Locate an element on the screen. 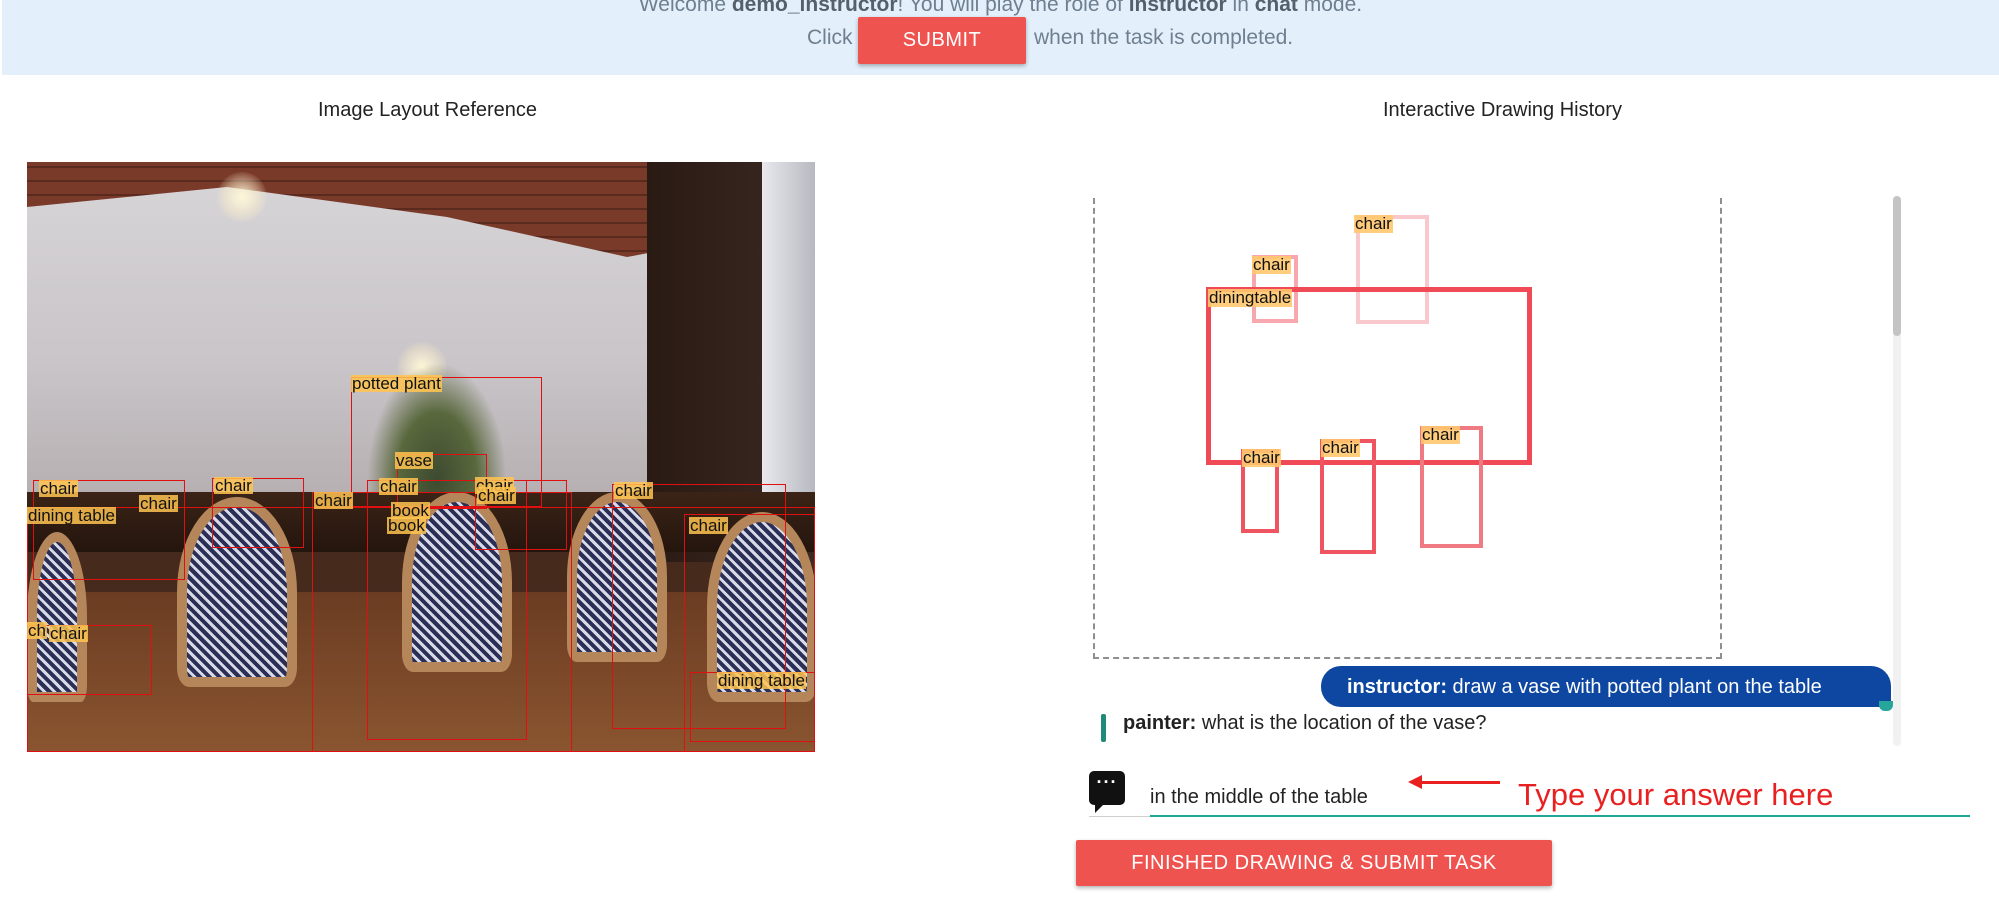  instructor-name: instructor: is located at coordinates (1397, 687).